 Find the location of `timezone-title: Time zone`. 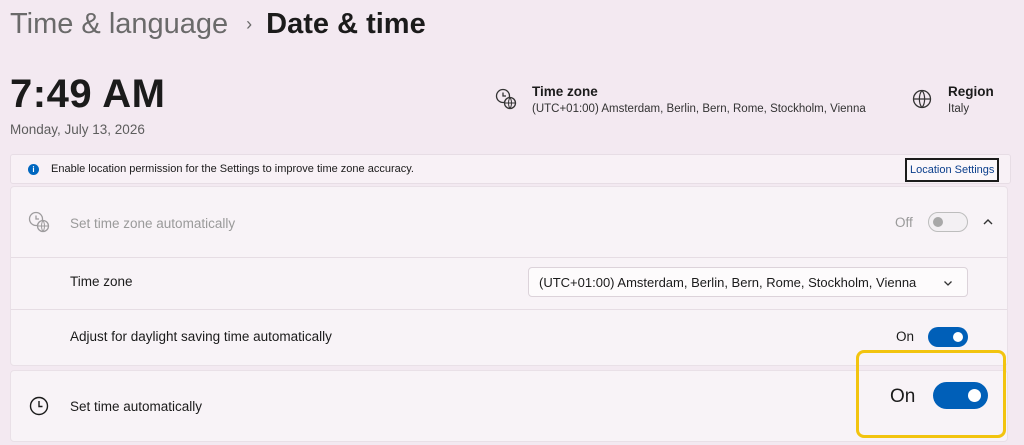

timezone-title: Time zone is located at coordinates (565, 91).